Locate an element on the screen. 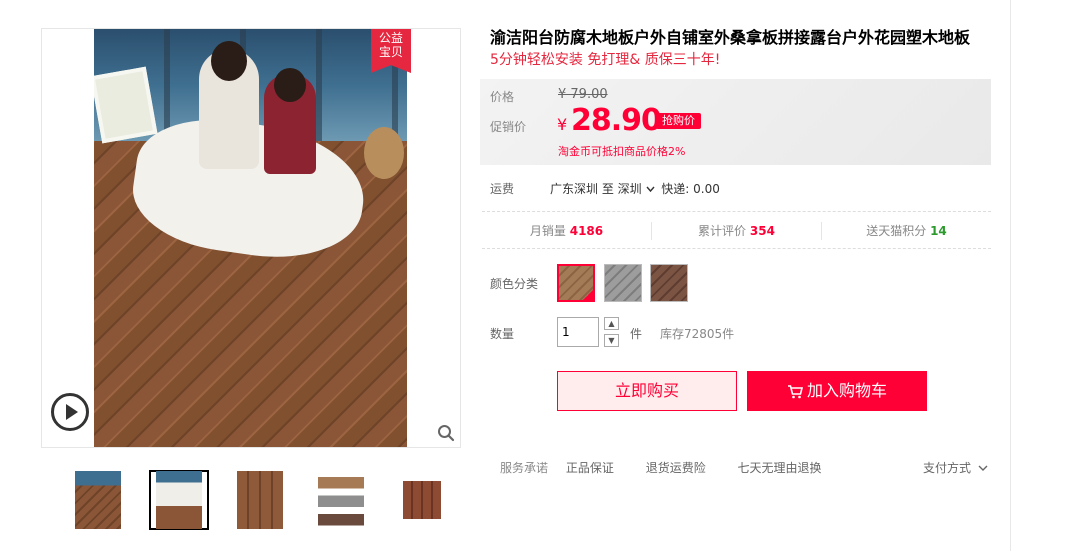 The width and height of the screenshot is (1071, 551). monthly-sales: 月销量 4186 is located at coordinates (567, 231).